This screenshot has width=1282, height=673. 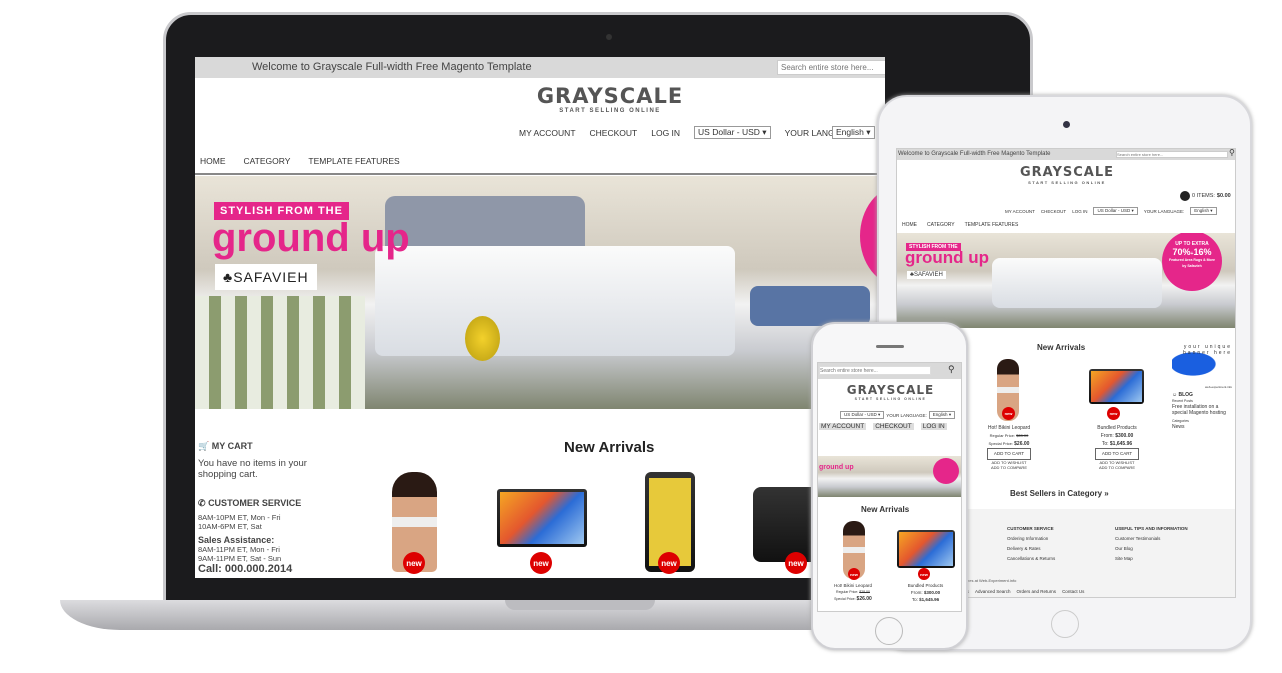 I want to click on hero-banner: ground up, so click(x=889, y=476).